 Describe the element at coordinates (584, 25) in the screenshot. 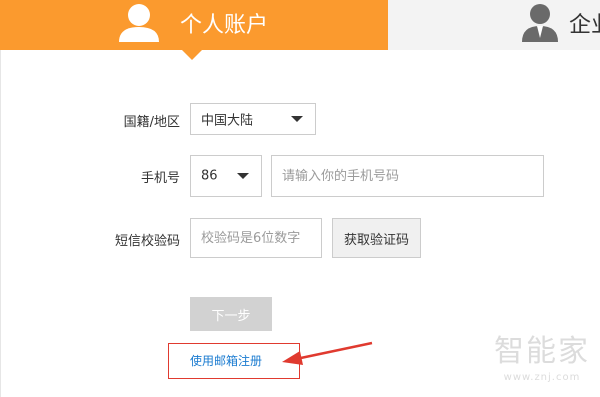

I see `tab-enterprise-label: 企业` at that location.